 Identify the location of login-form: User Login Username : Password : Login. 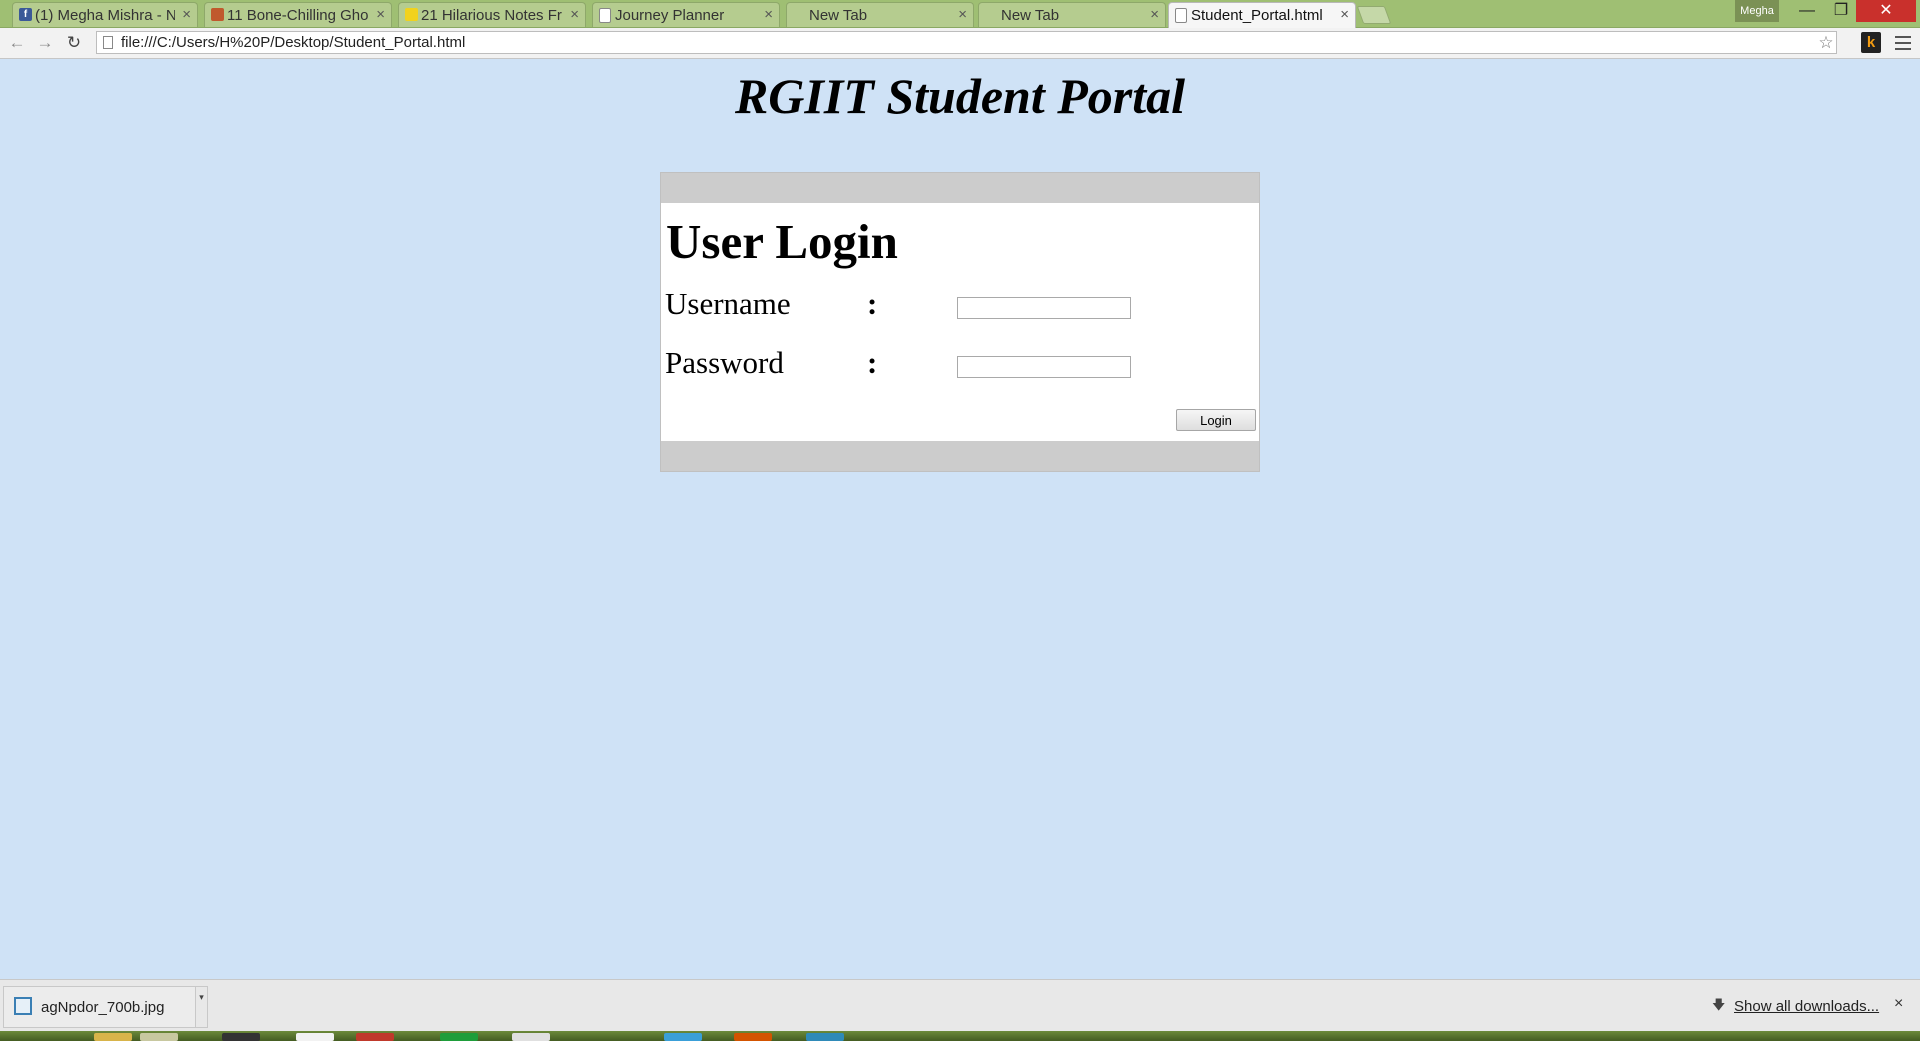
(960, 322).